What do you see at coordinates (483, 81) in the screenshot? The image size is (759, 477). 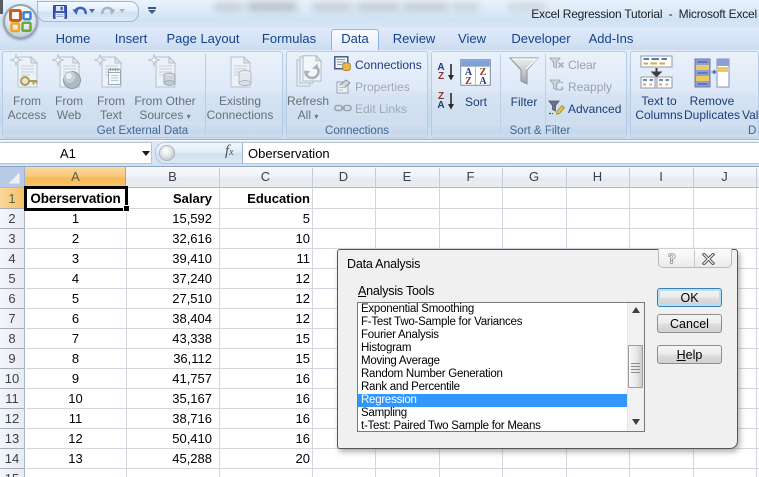 I see `svg-text: A` at bounding box center [483, 81].